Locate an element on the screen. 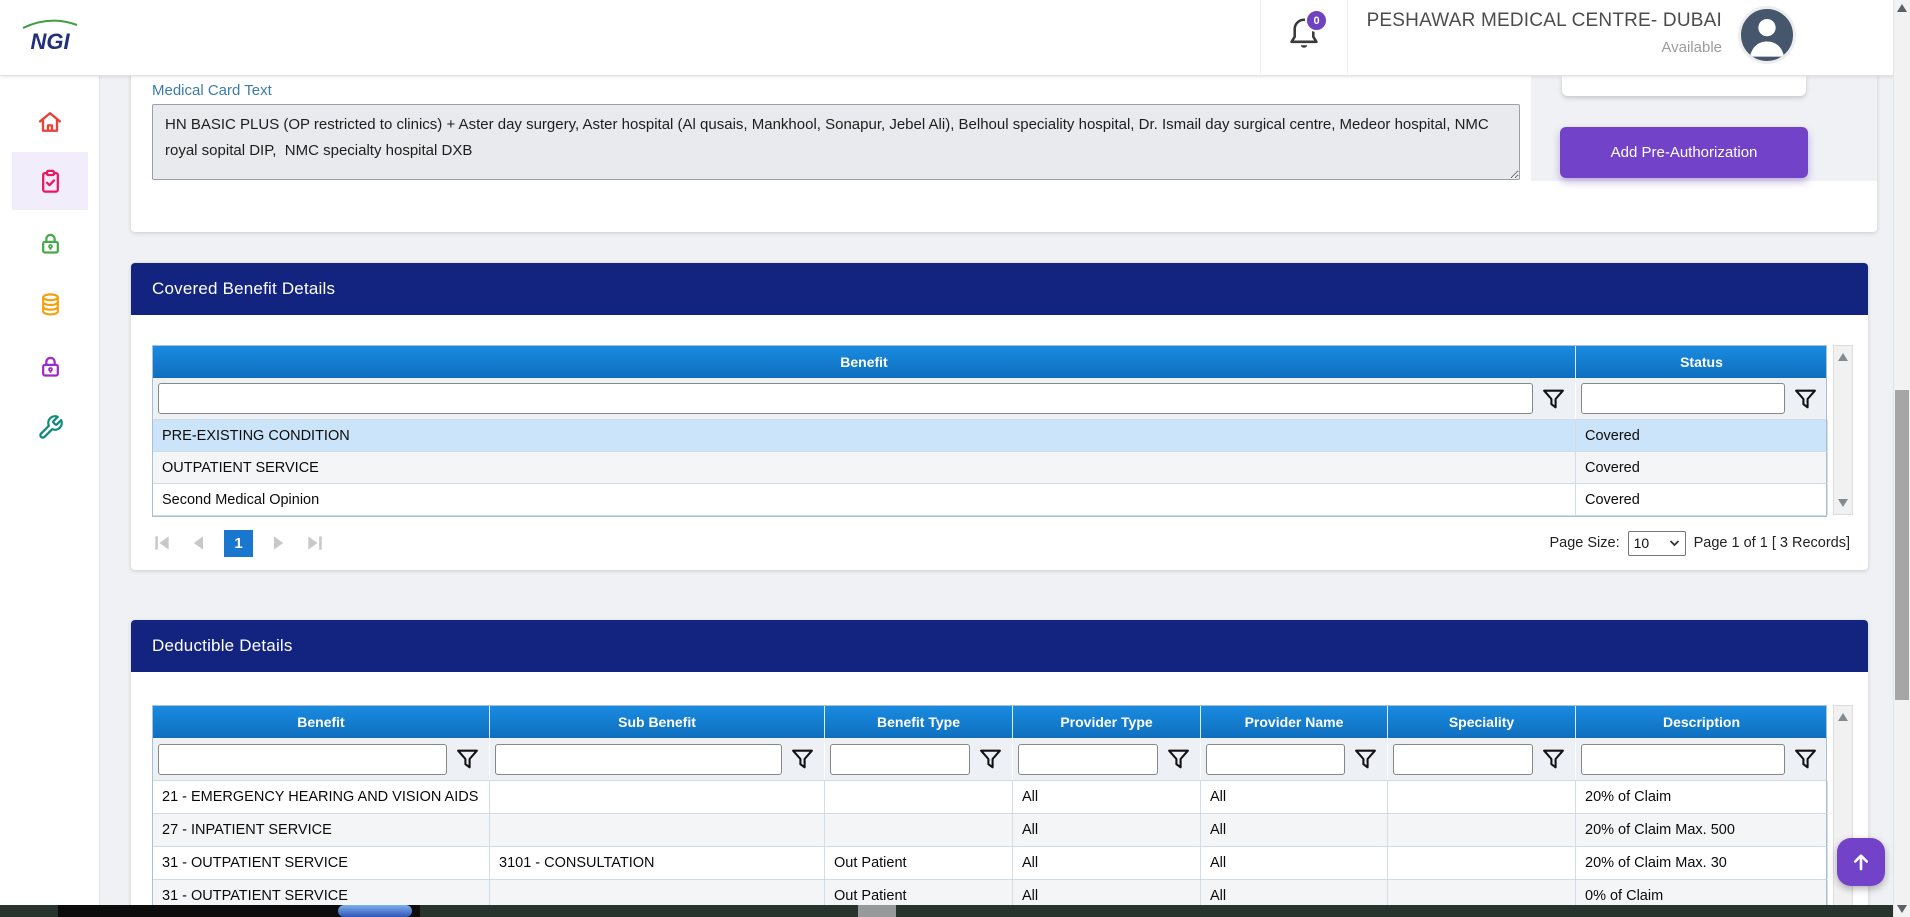  page-summary: Page 1 of 1 [ 3 Records] is located at coordinates (1771, 543).